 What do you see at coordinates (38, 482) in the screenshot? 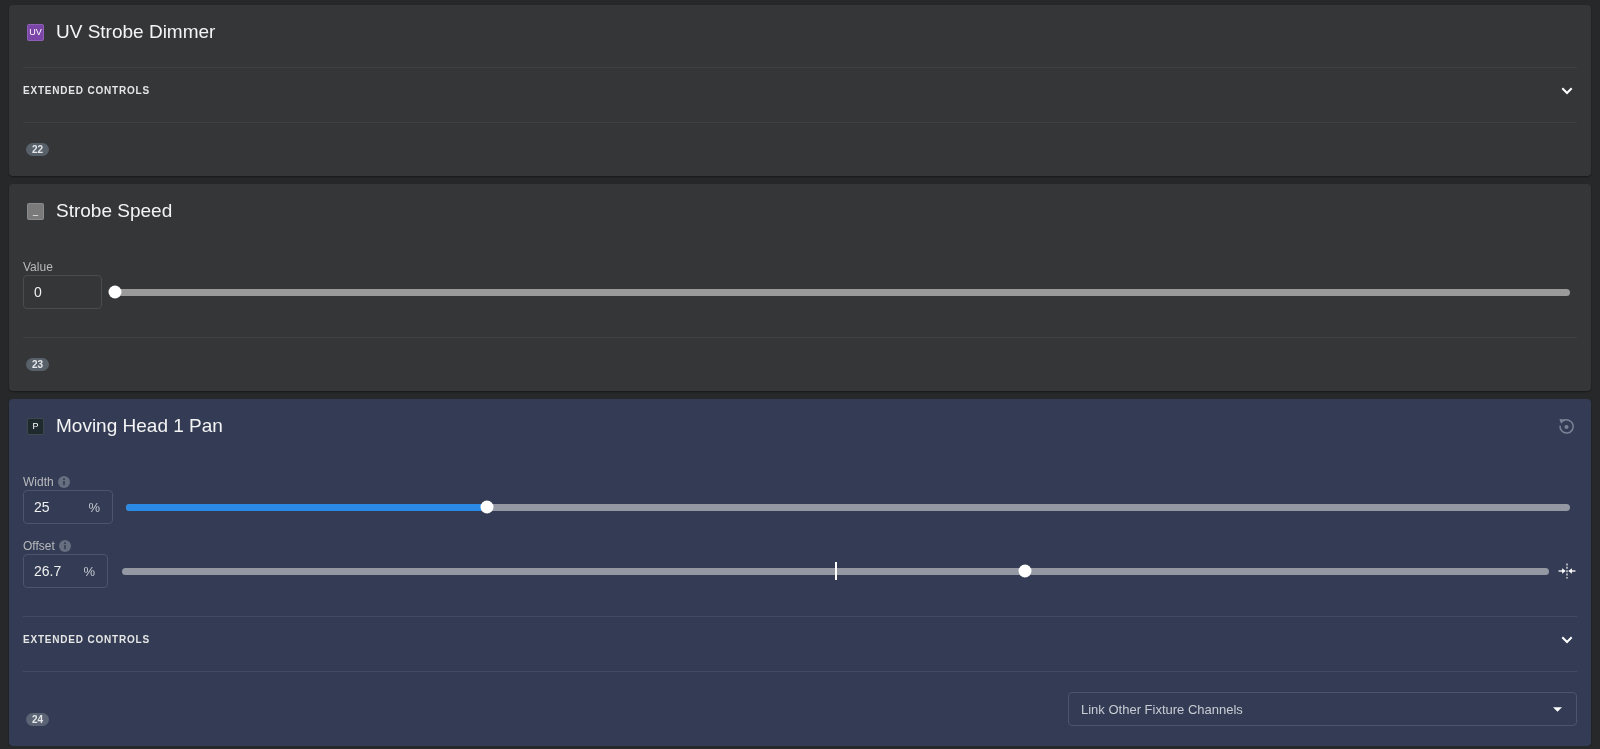
I see `field-label: Width` at bounding box center [38, 482].